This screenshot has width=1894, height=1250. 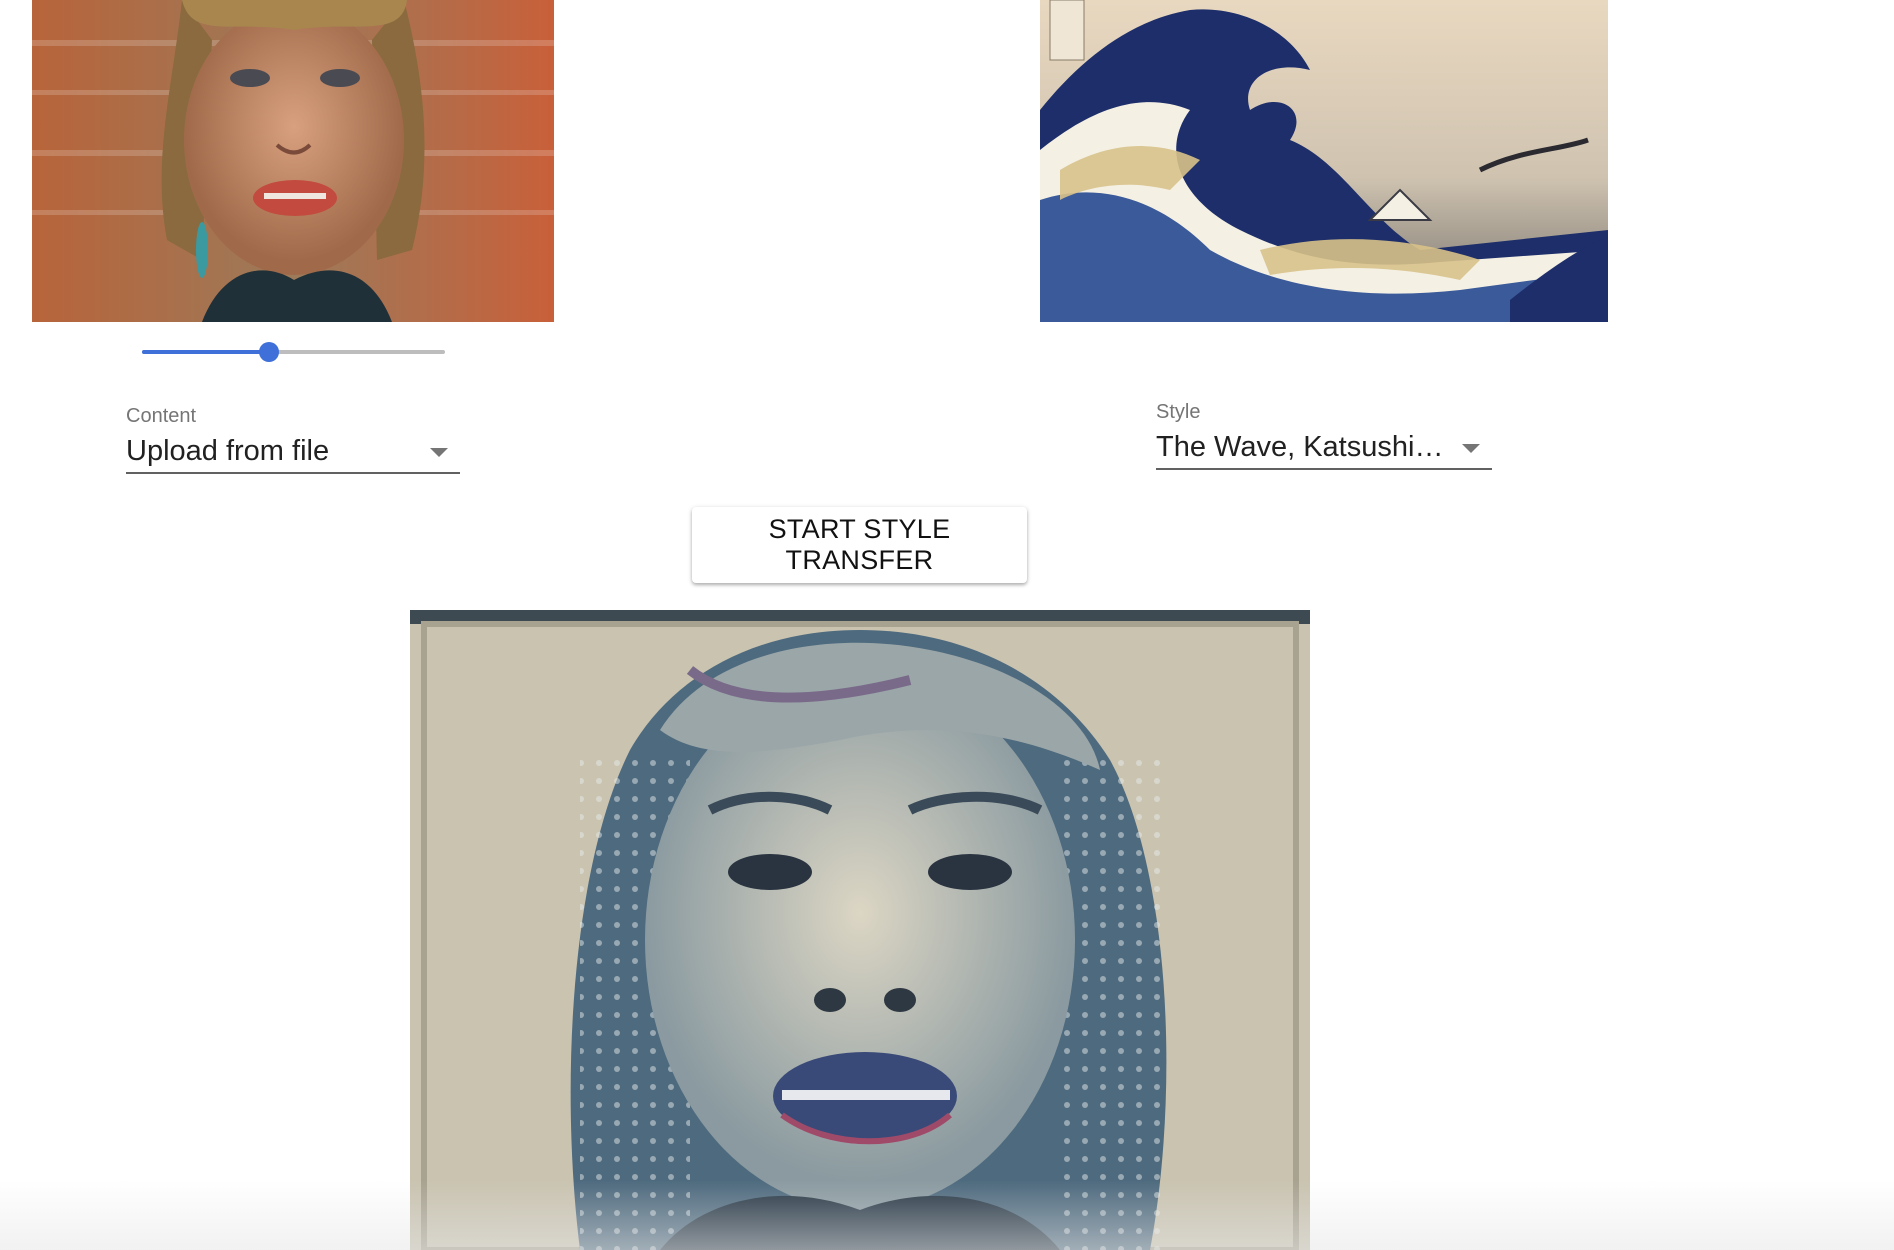 I want to click on style-select-label: Style, so click(x=1178, y=412).